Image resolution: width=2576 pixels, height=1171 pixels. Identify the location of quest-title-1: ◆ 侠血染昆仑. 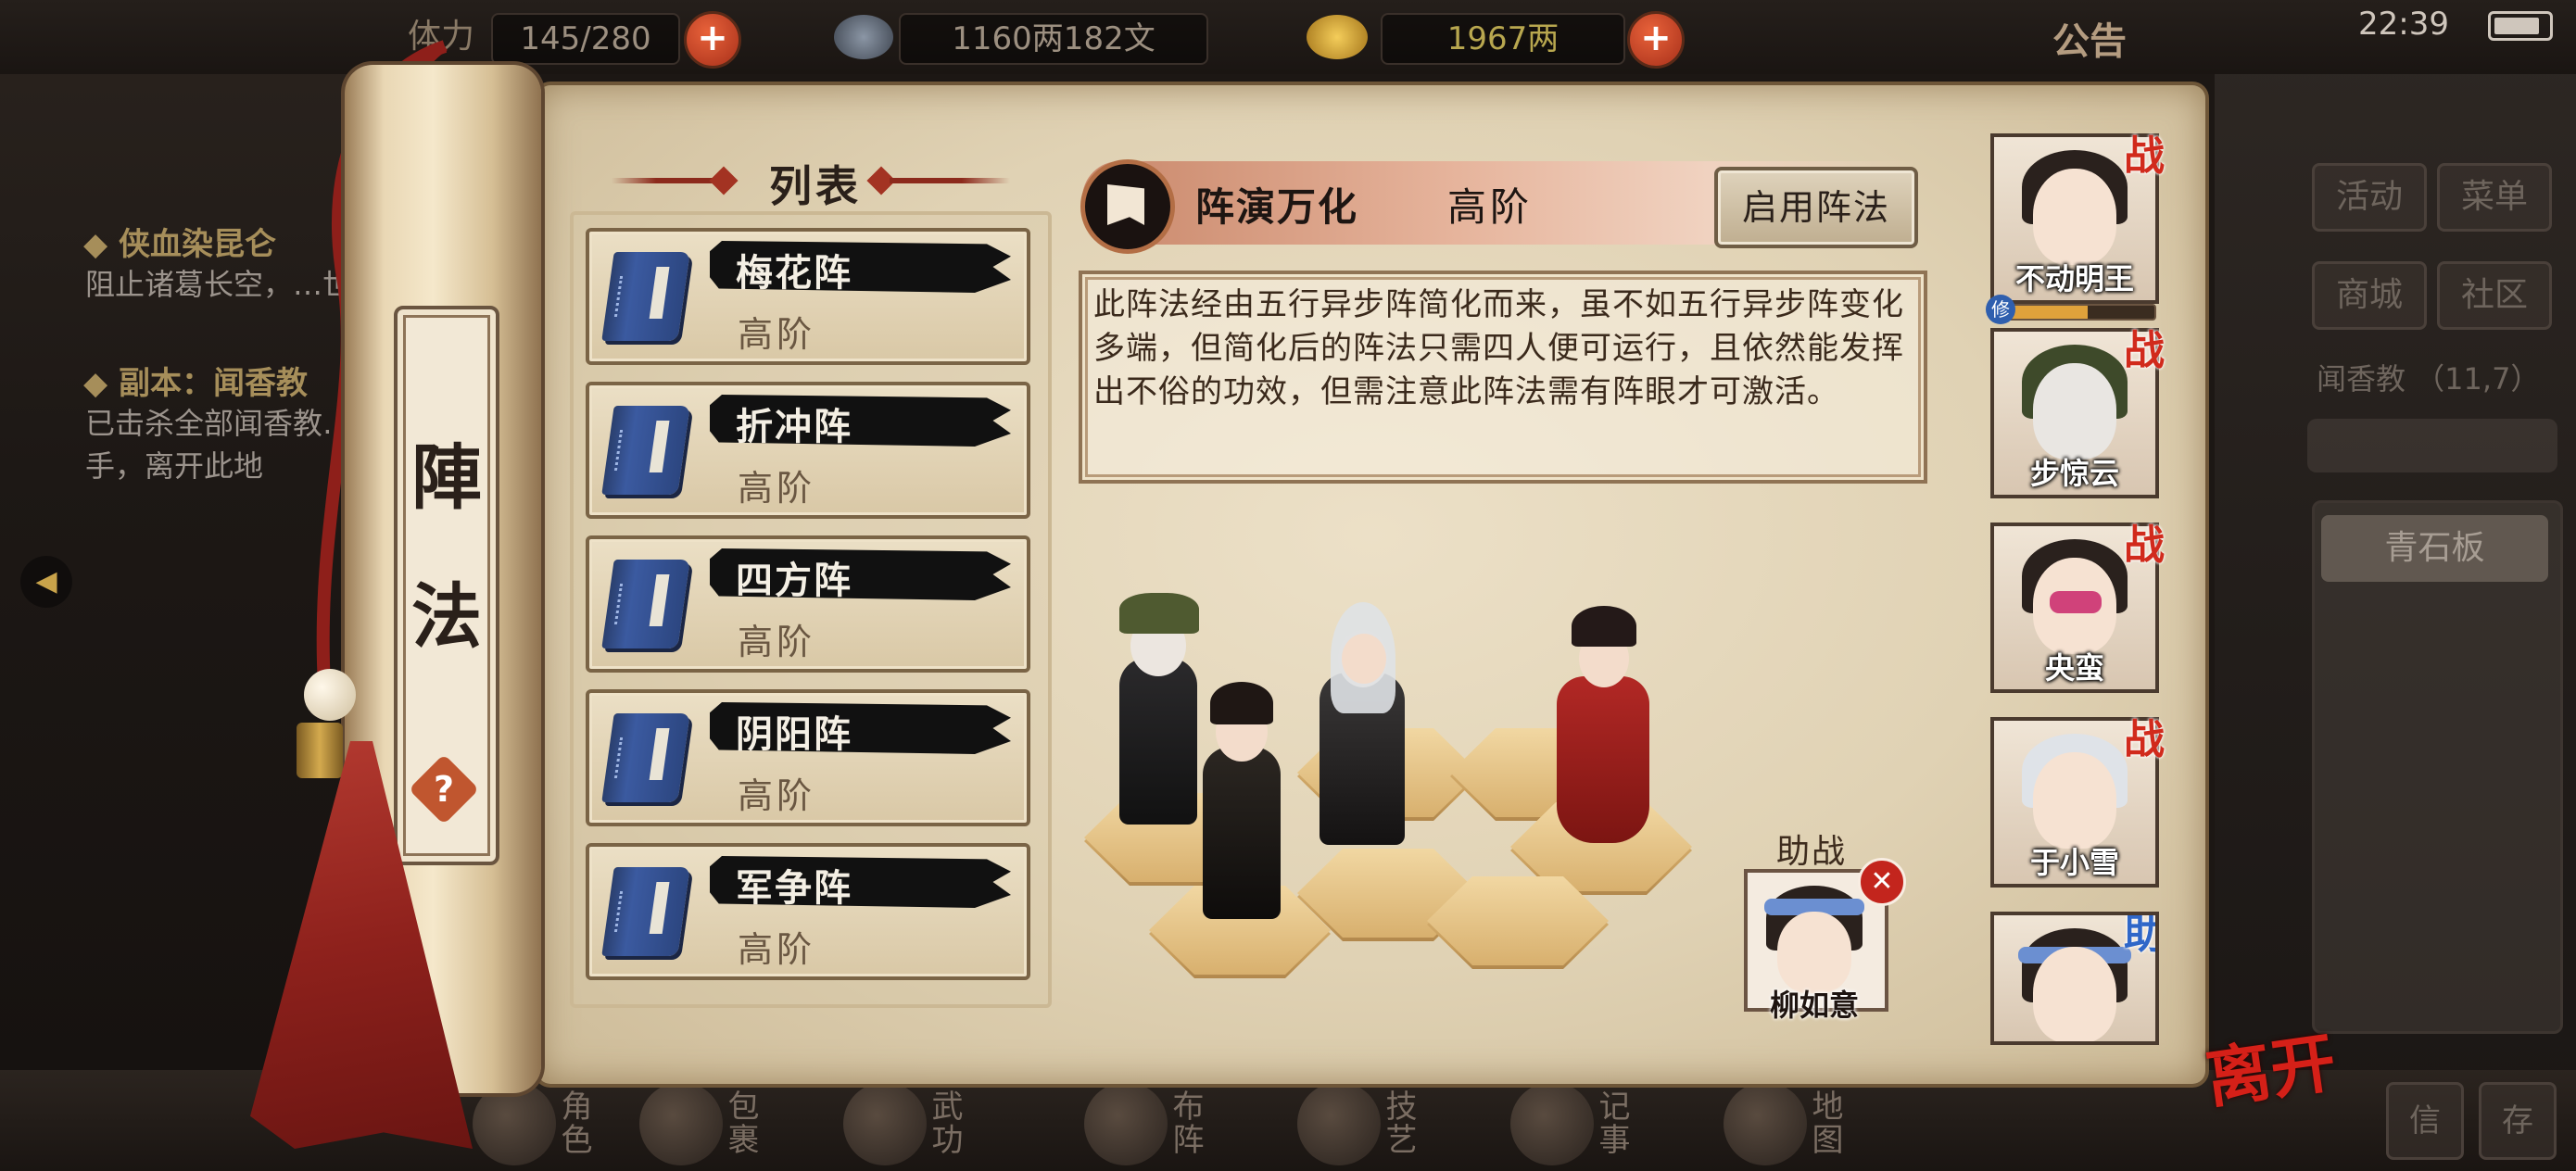
(179, 242).